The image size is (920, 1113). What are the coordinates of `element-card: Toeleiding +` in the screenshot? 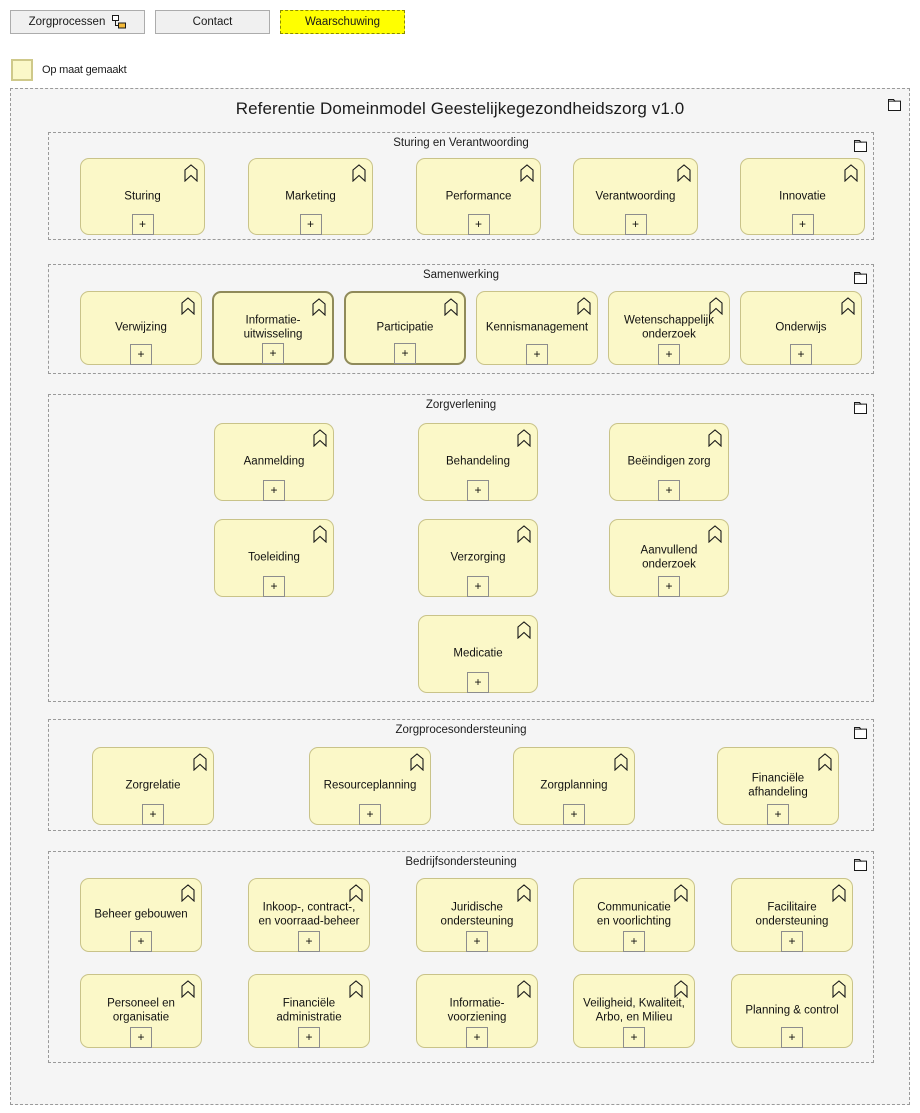 It's located at (274, 558).